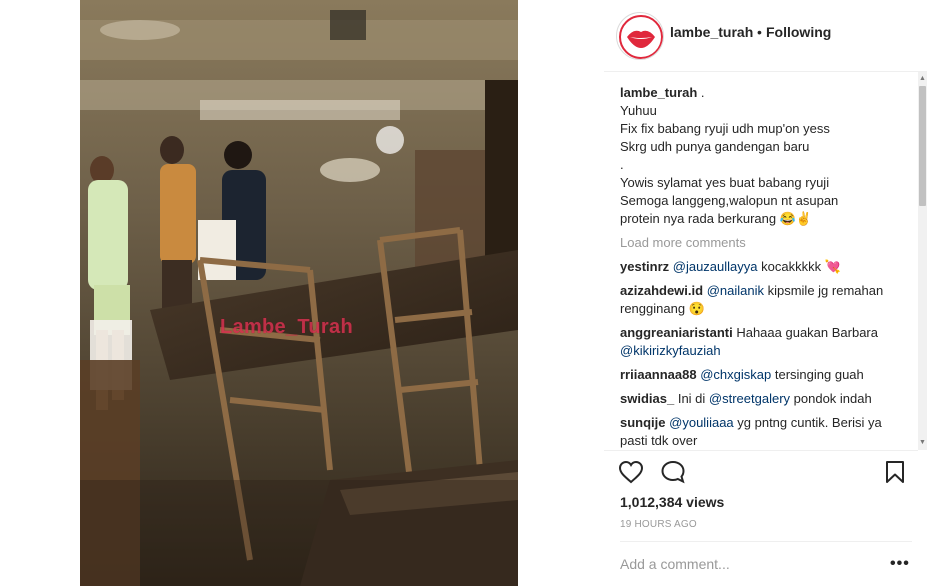 This screenshot has height=586, width=927. Describe the element at coordinates (643, 422) in the screenshot. I see `comment-username: sunqije` at that location.